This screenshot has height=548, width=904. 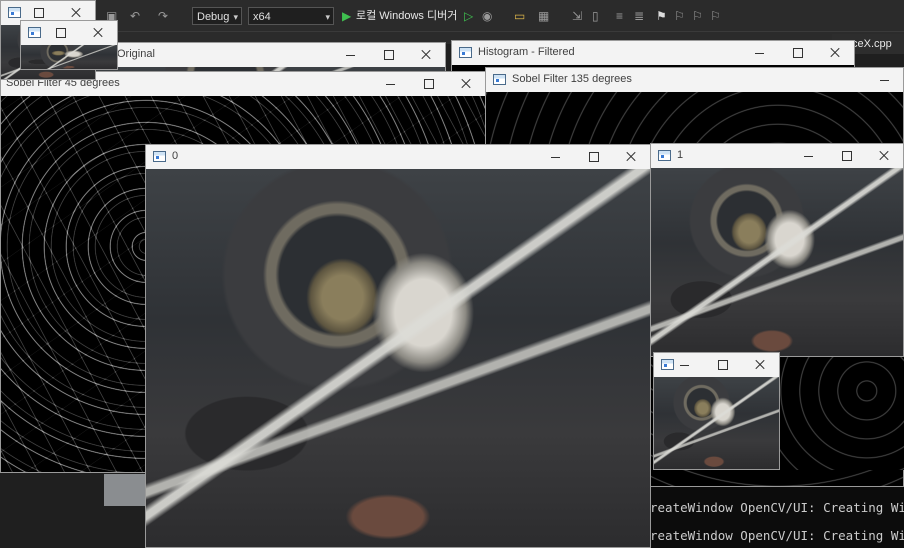 What do you see at coordinates (487, 16) in the screenshot?
I see `hot-reload-icon: ◉` at bounding box center [487, 16].